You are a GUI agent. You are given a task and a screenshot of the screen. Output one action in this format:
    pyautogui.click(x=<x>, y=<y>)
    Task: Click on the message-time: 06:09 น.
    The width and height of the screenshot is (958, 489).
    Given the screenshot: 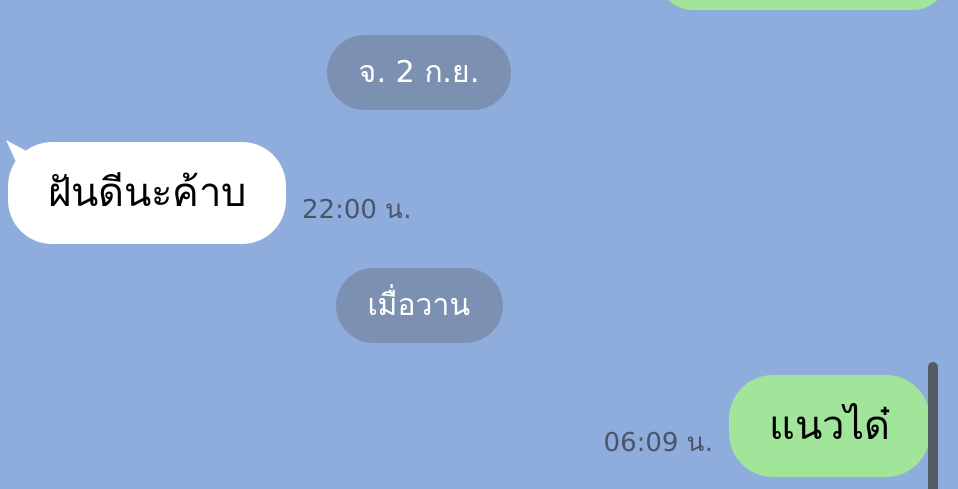 What is the action you would take?
    pyautogui.click(x=658, y=443)
    